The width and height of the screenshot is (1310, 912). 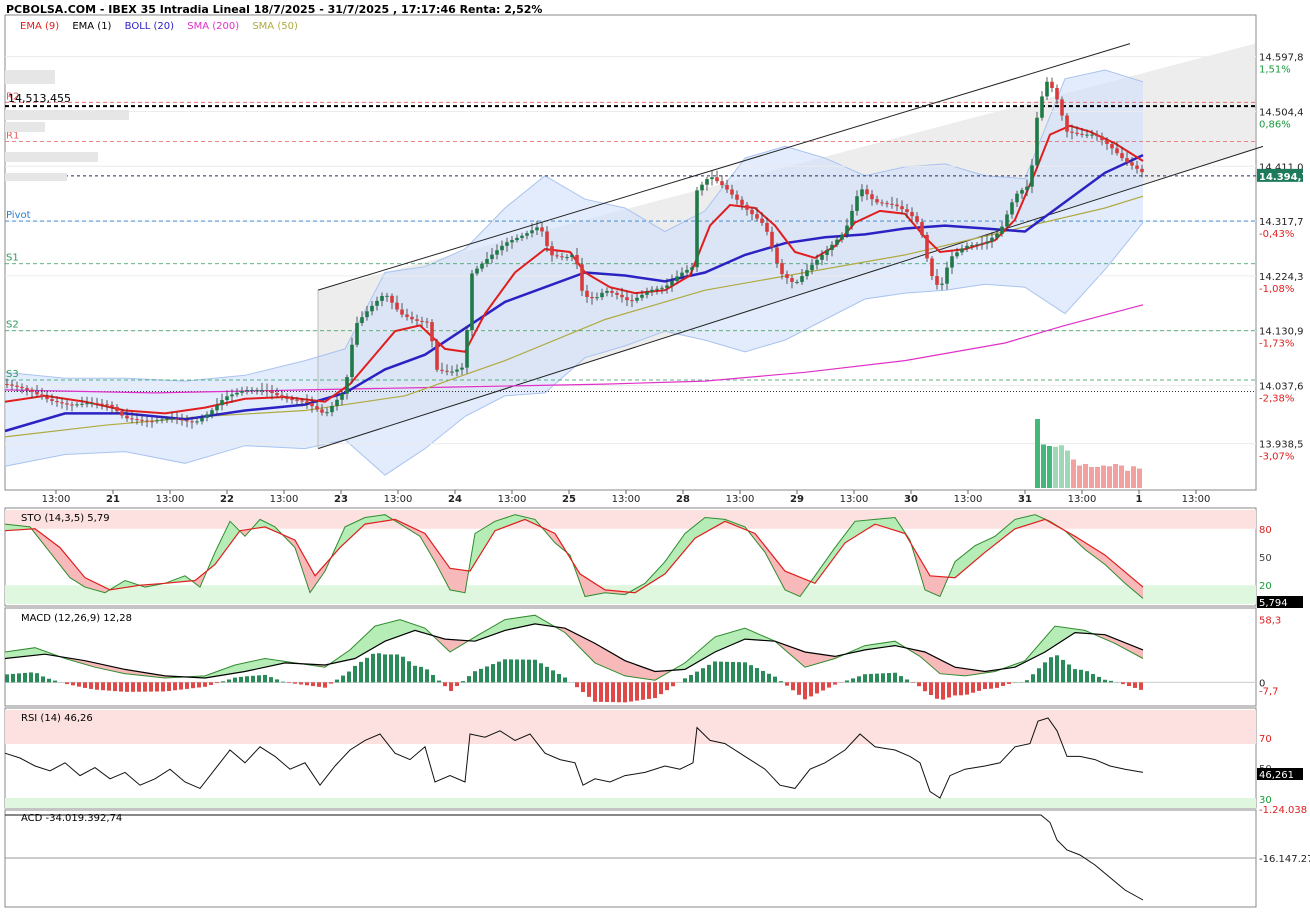 I want to click on blurred-legend-block, so click(x=30, y=77).